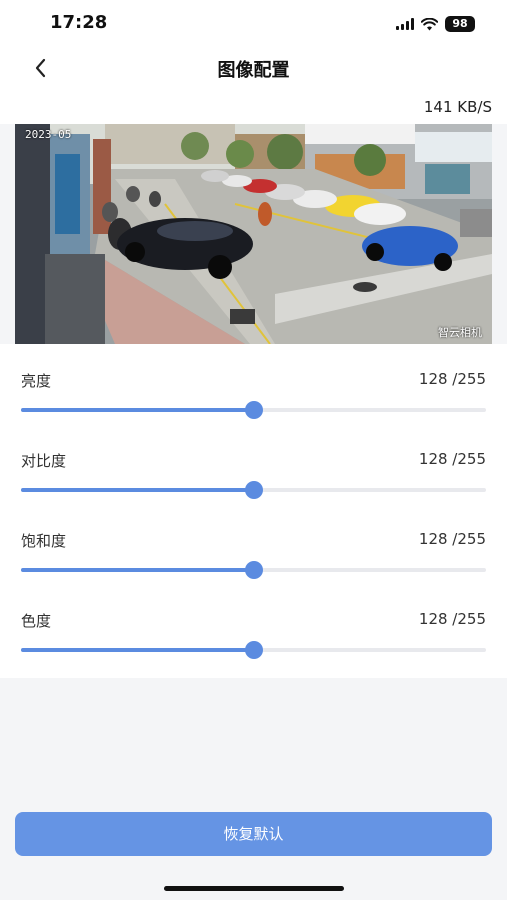  What do you see at coordinates (79, 22) in the screenshot?
I see `status-time: 17:28` at bounding box center [79, 22].